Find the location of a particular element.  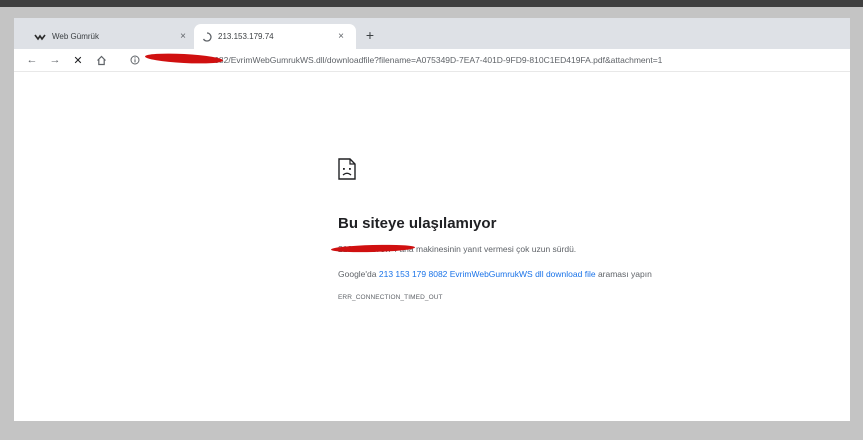

sad-page-icon is located at coordinates (347, 169).